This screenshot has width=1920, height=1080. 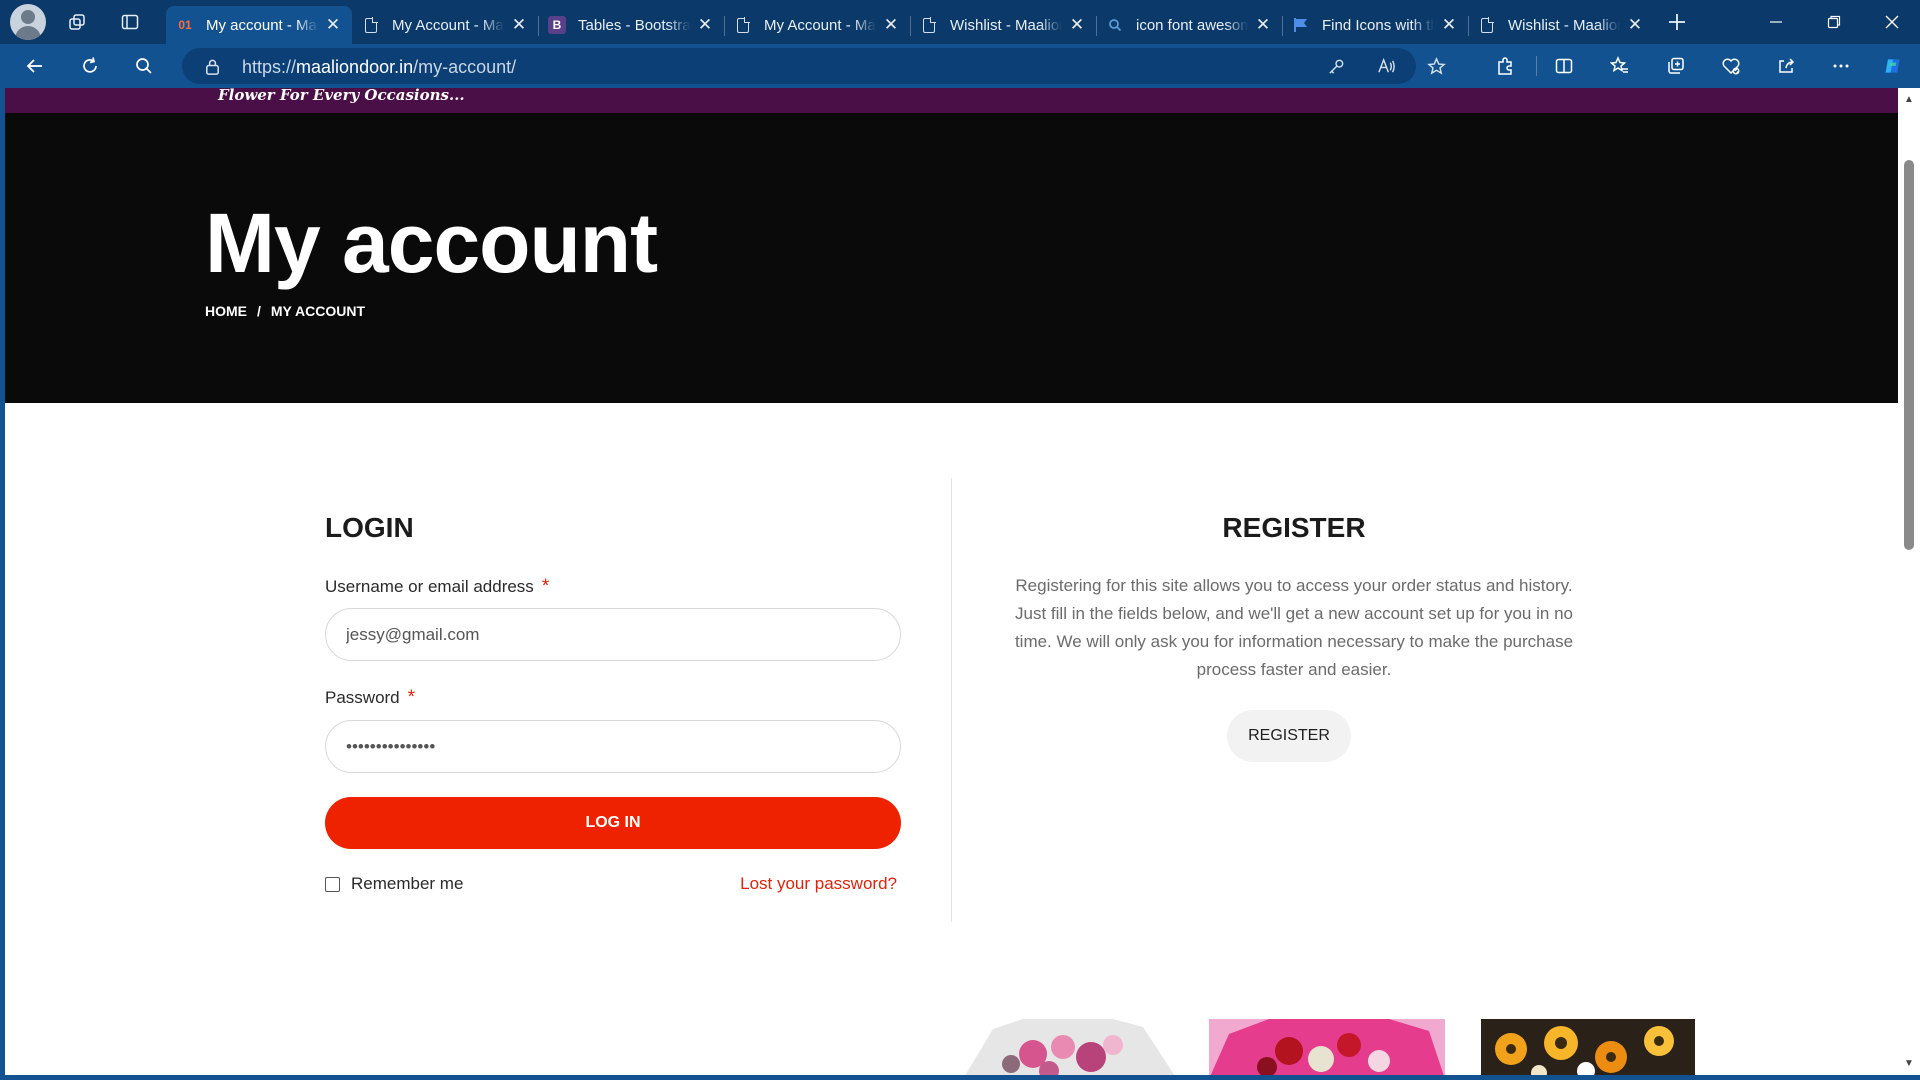 I want to click on tab-wishlist: Wishlist - Maaliondoor ✕, so click(x=1003, y=25).